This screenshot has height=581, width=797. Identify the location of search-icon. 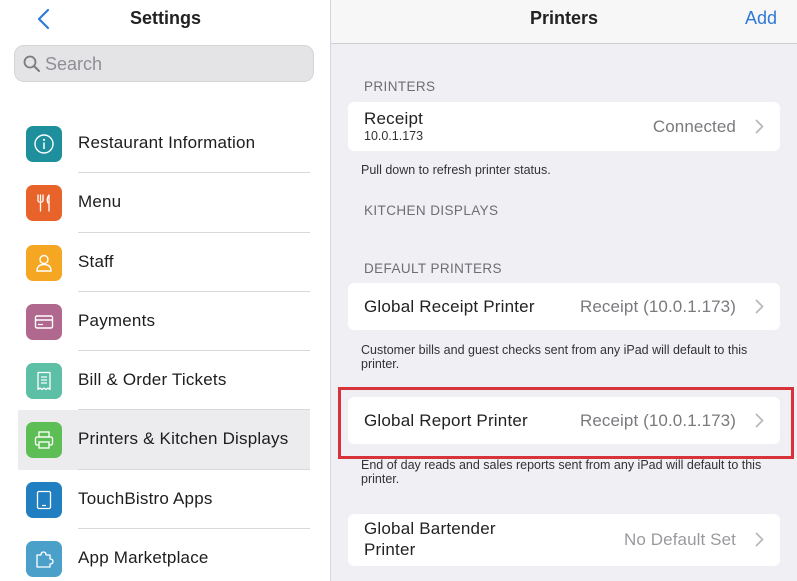
(31, 63).